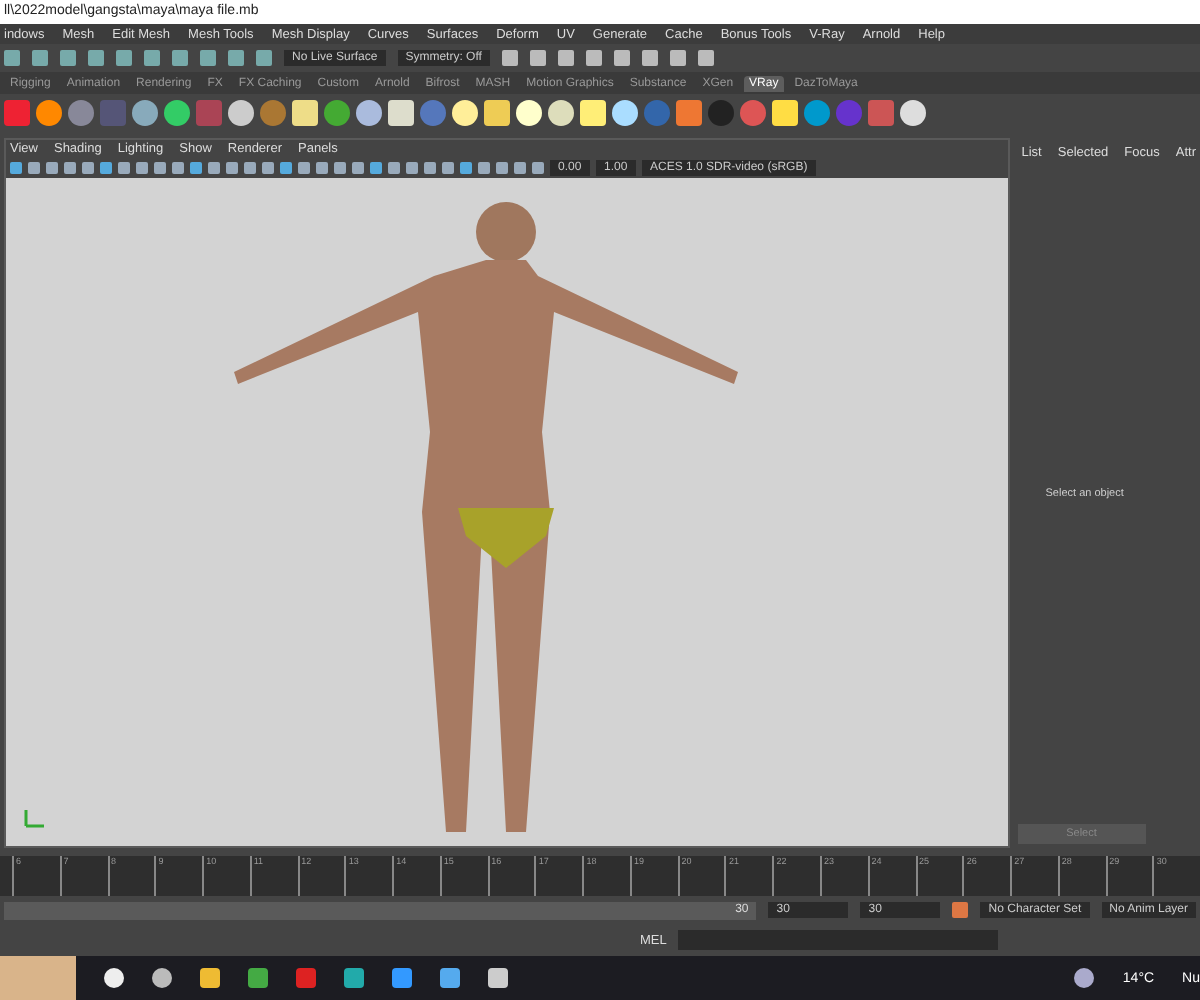 Image resolution: width=1200 pixels, height=1000 pixels. I want to click on bookmark-icon, so click(960, 910).